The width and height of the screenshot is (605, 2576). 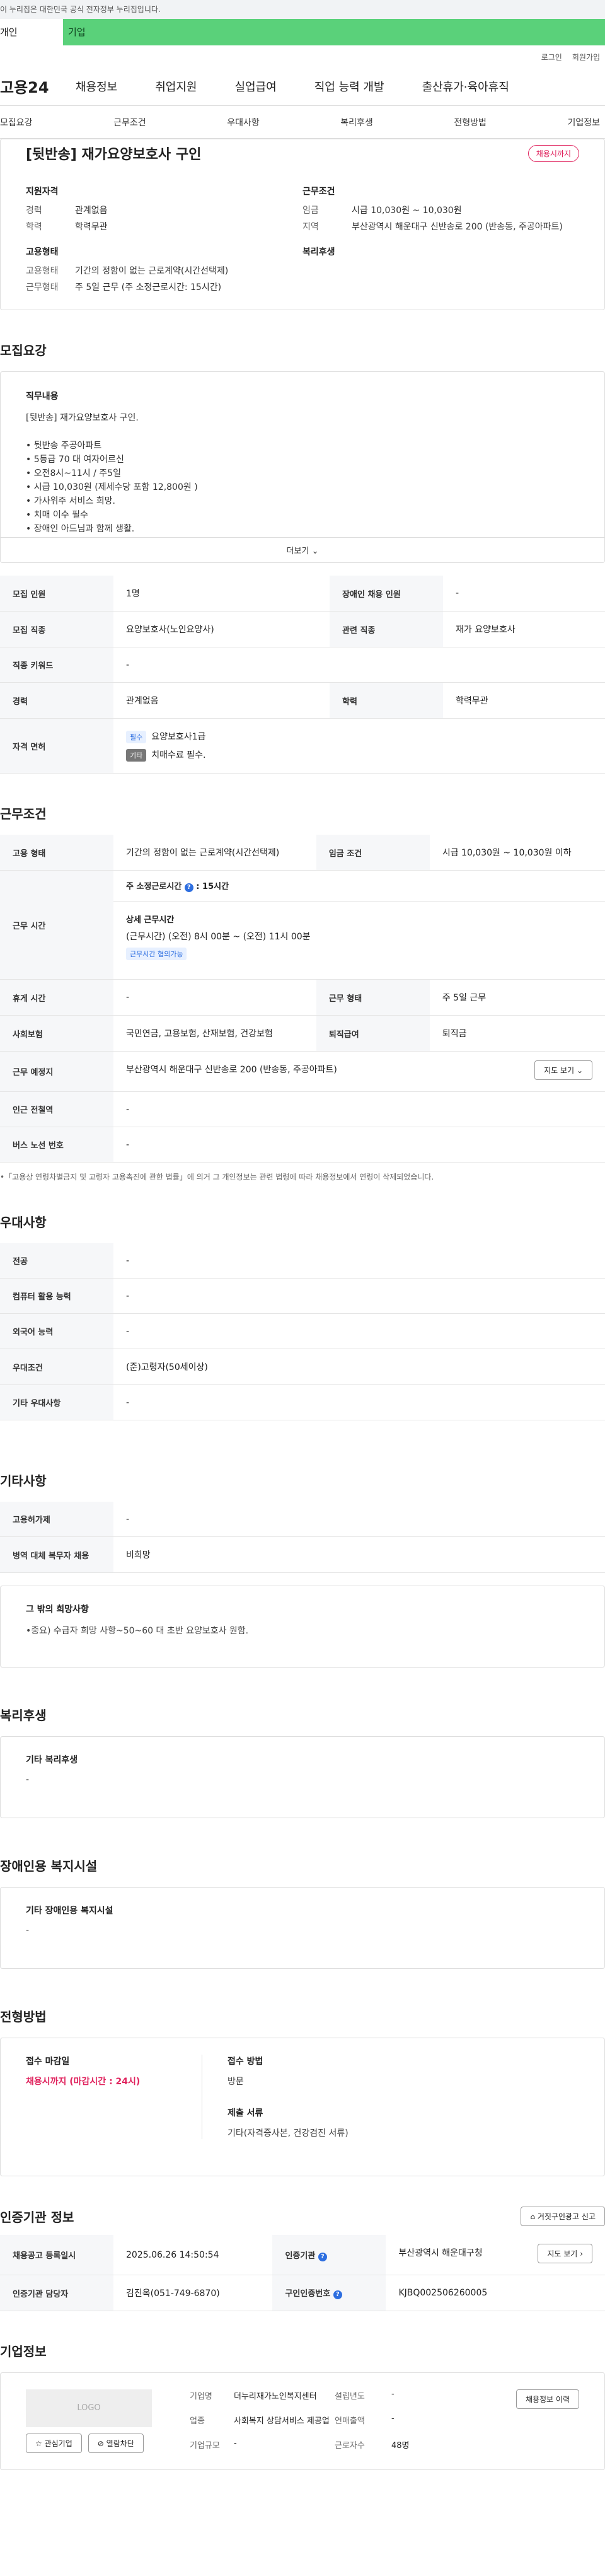 What do you see at coordinates (329, 2255) in the screenshot?
I see `org-label: 인증기관 ?` at bounding box center [329, 2255].